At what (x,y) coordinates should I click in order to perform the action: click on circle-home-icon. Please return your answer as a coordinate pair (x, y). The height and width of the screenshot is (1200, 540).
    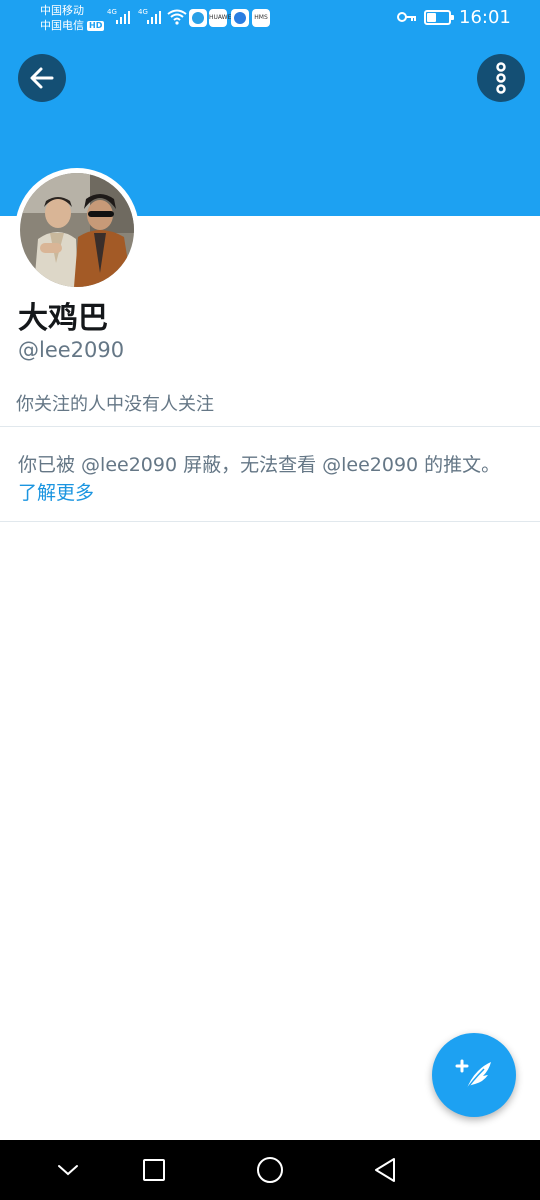
    Looking at the image, I should click on (270, 1170).